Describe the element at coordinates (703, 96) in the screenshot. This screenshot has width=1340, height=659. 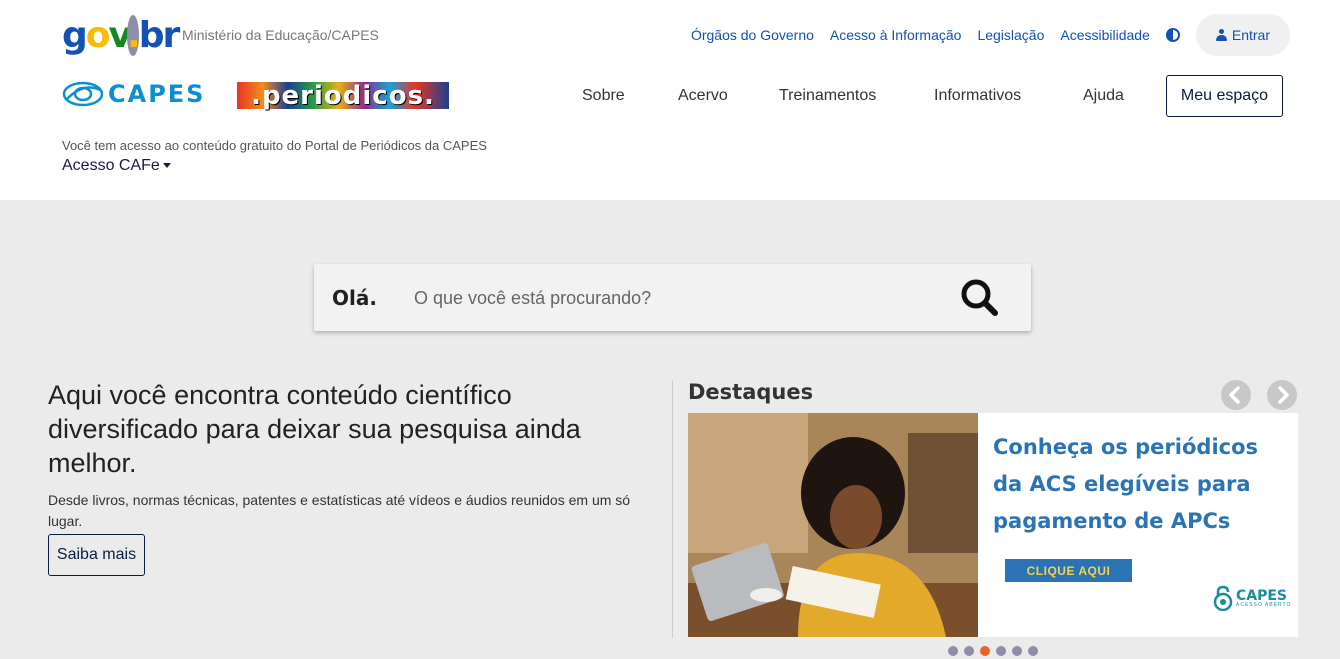
I see `nav-item-acervo: Acervo` at that location.